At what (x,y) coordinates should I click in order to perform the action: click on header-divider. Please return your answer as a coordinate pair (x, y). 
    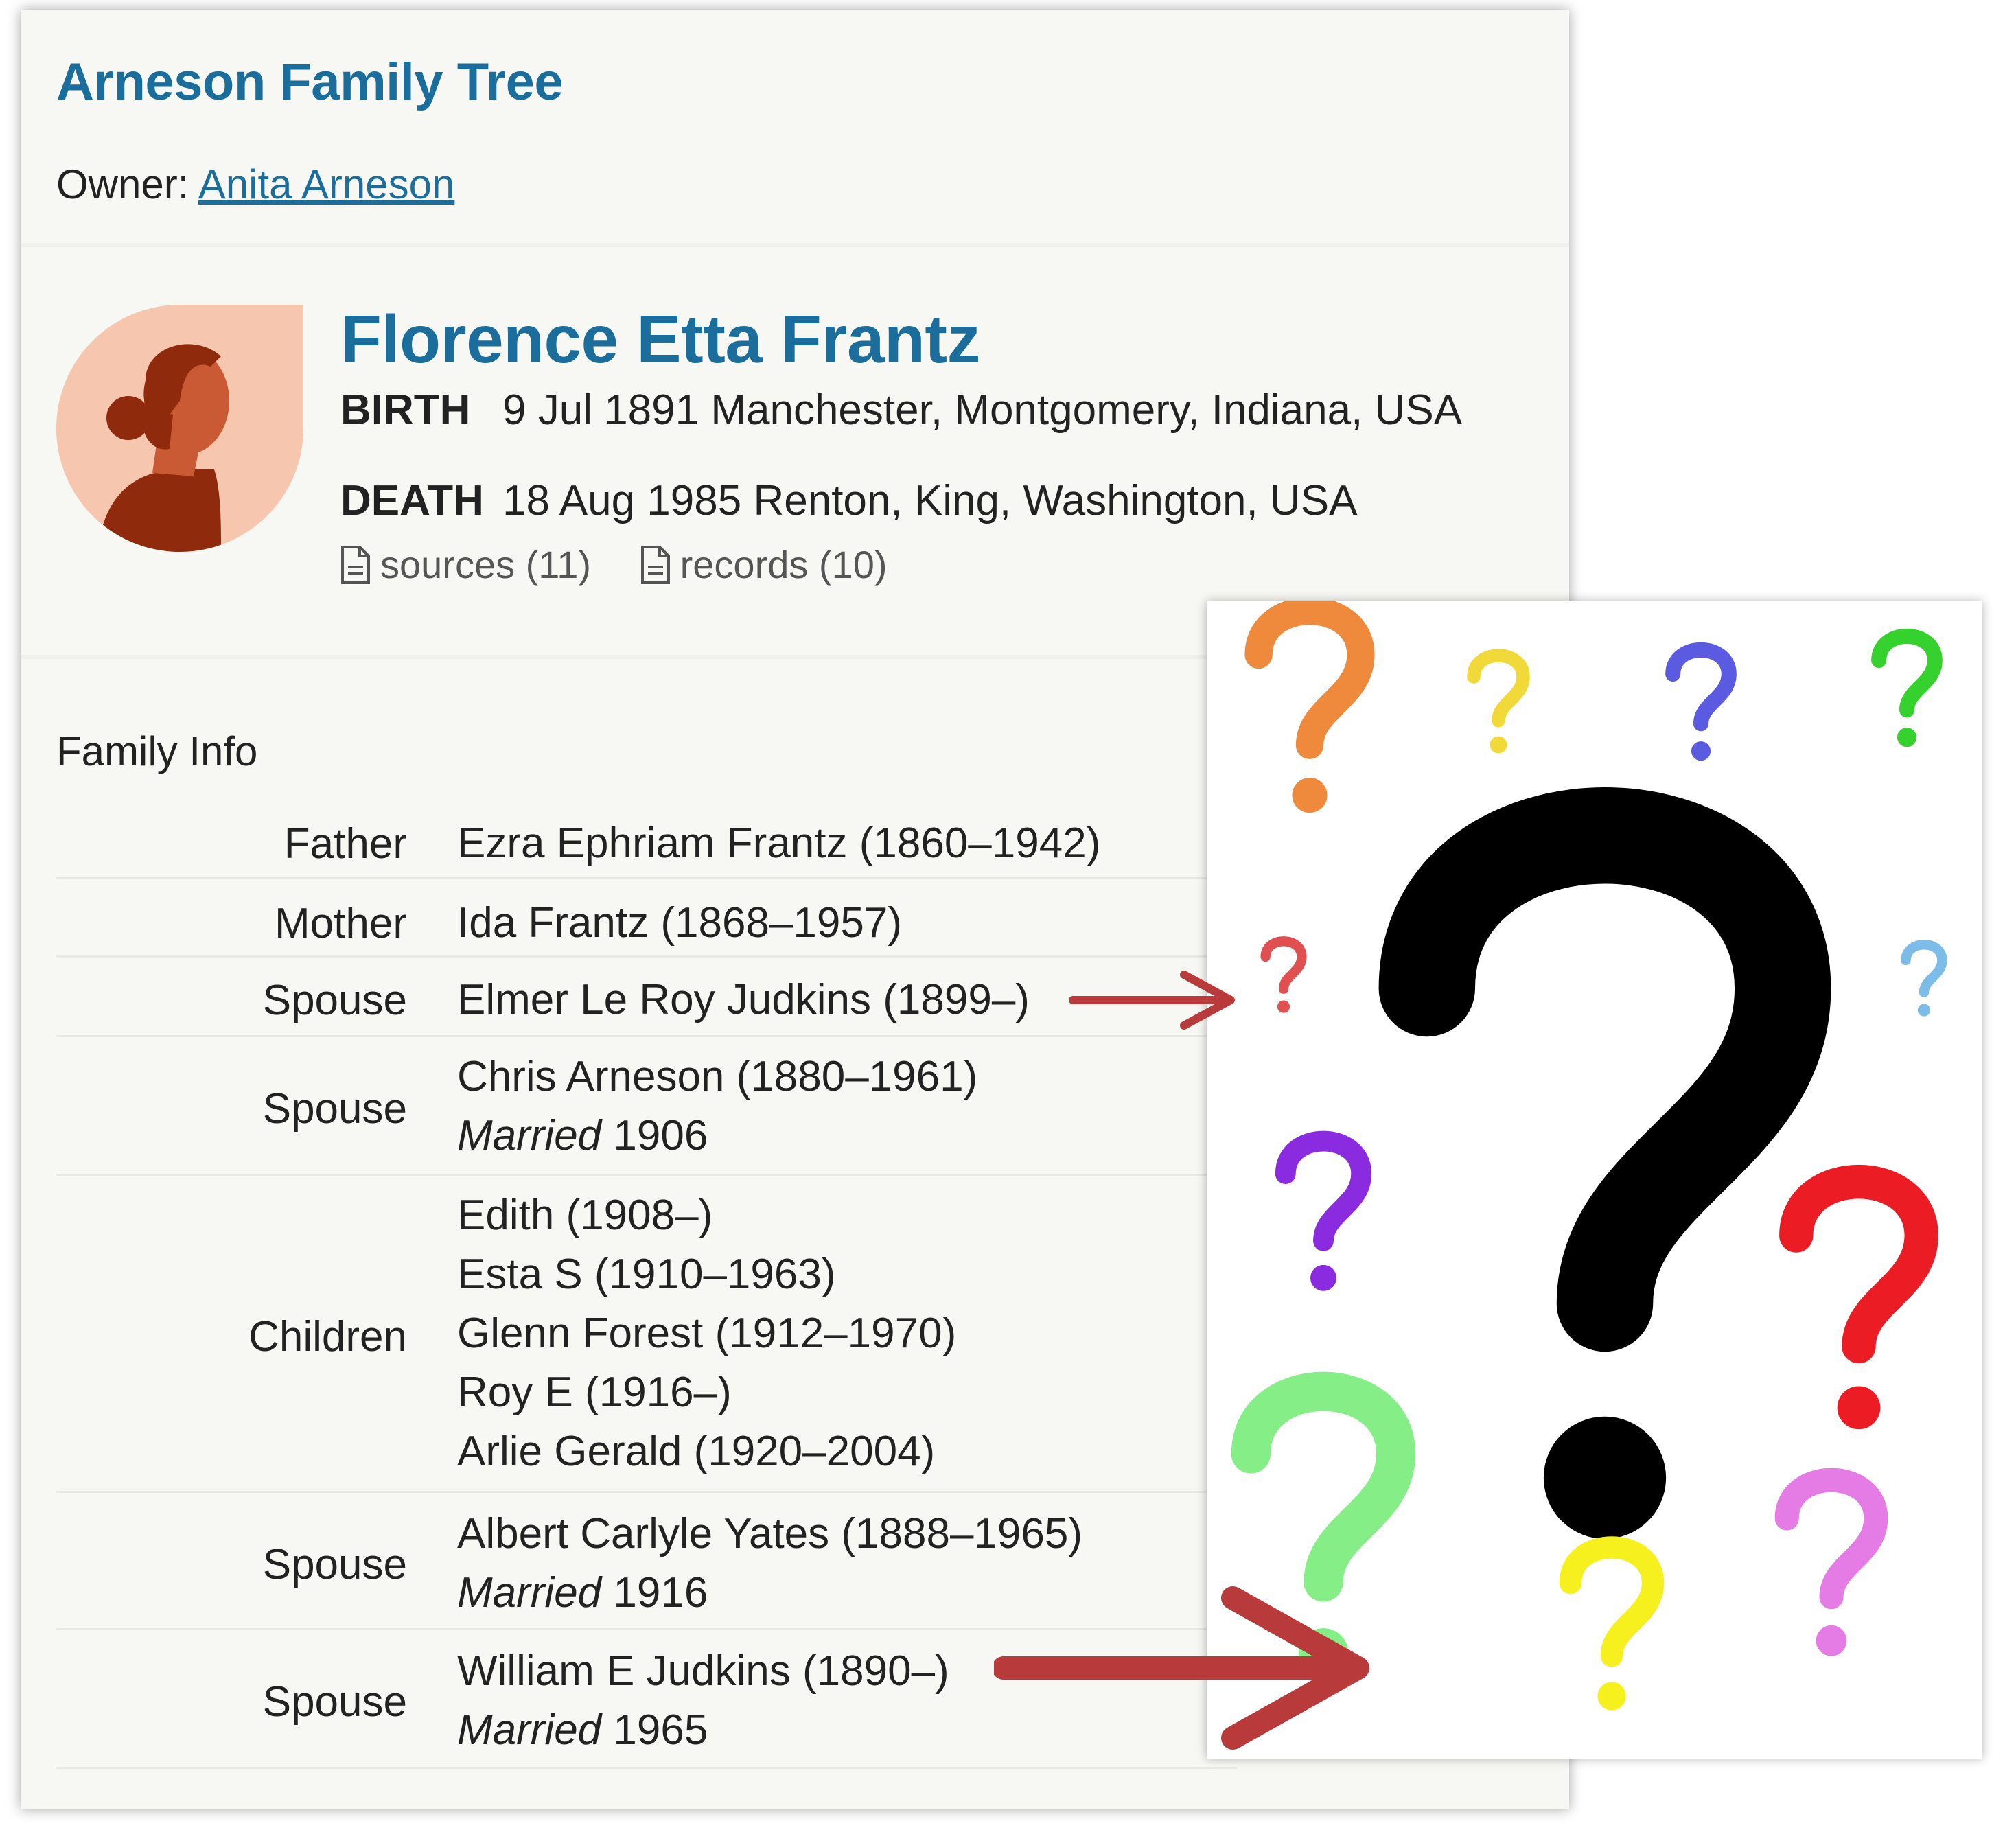
    Looking at the image, I should click on (795, 245).